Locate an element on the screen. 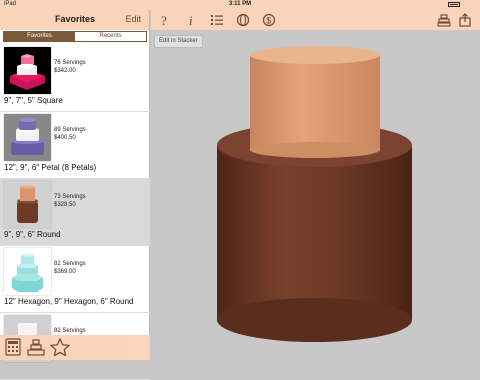 This screenshot has height=380, width=480. stack-layers-icon is located at coordinates (444, 20).